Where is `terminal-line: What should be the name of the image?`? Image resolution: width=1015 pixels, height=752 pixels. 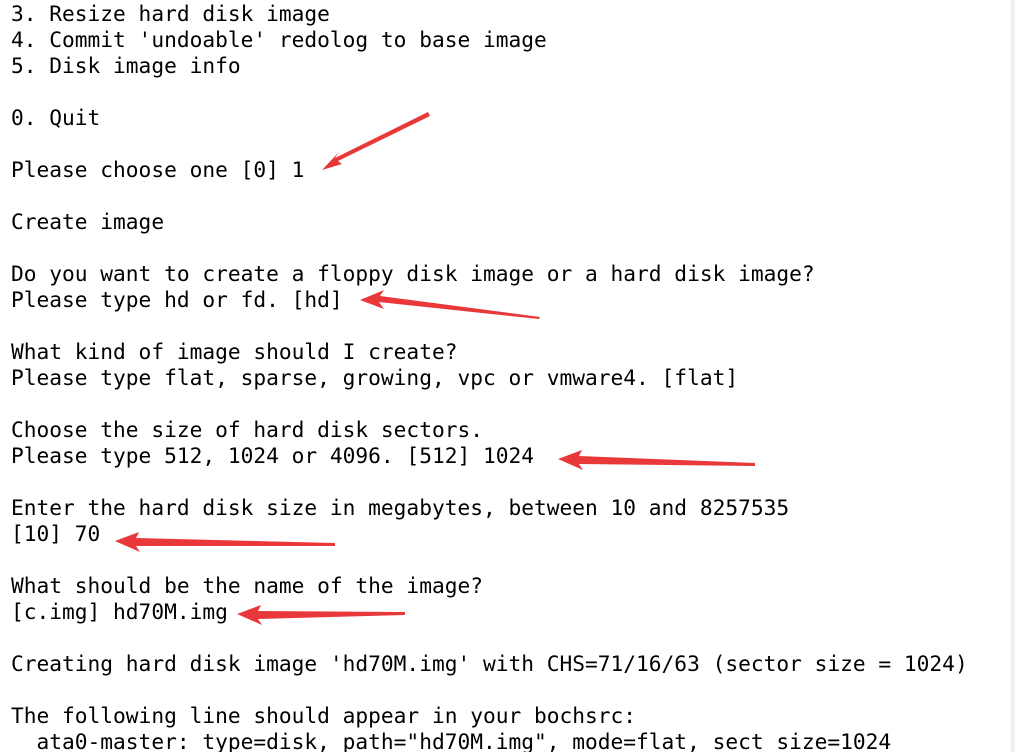
terminal-line: What should be the name of the image? is located at coordinates (247, 585).